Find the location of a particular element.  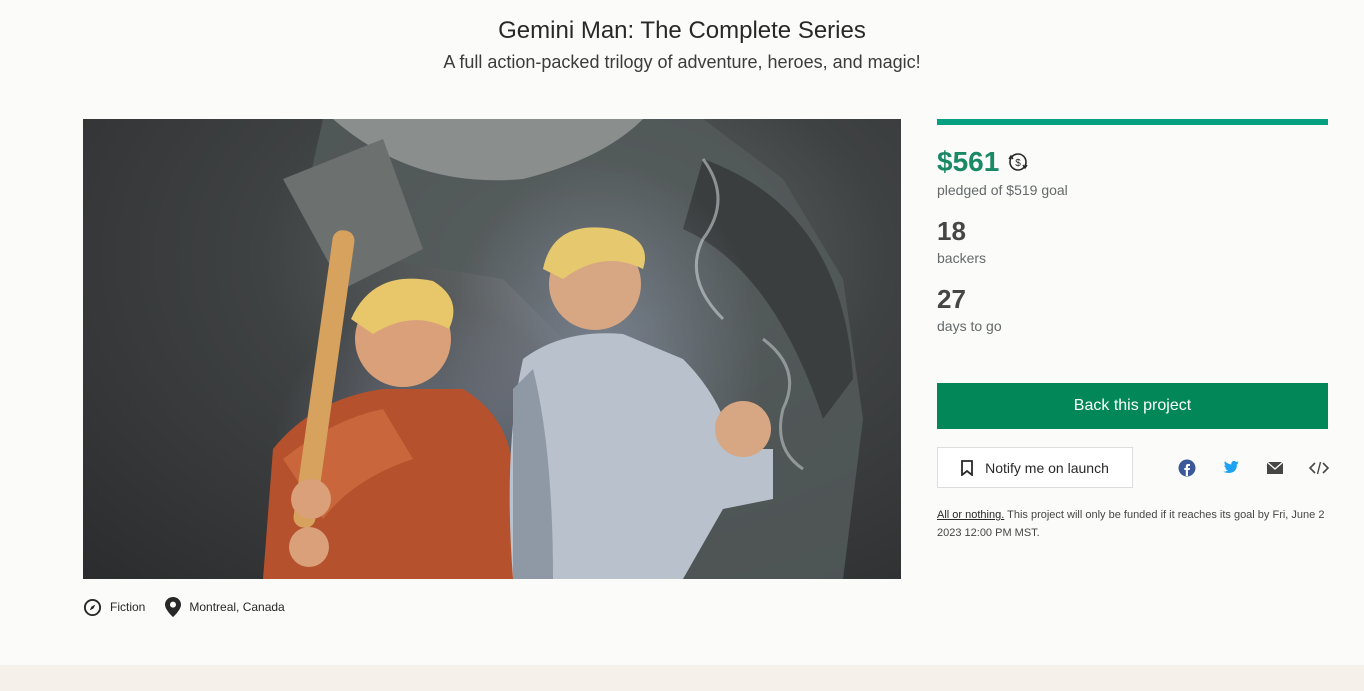

backers-count: 18 is located at coordinates (951, 231).